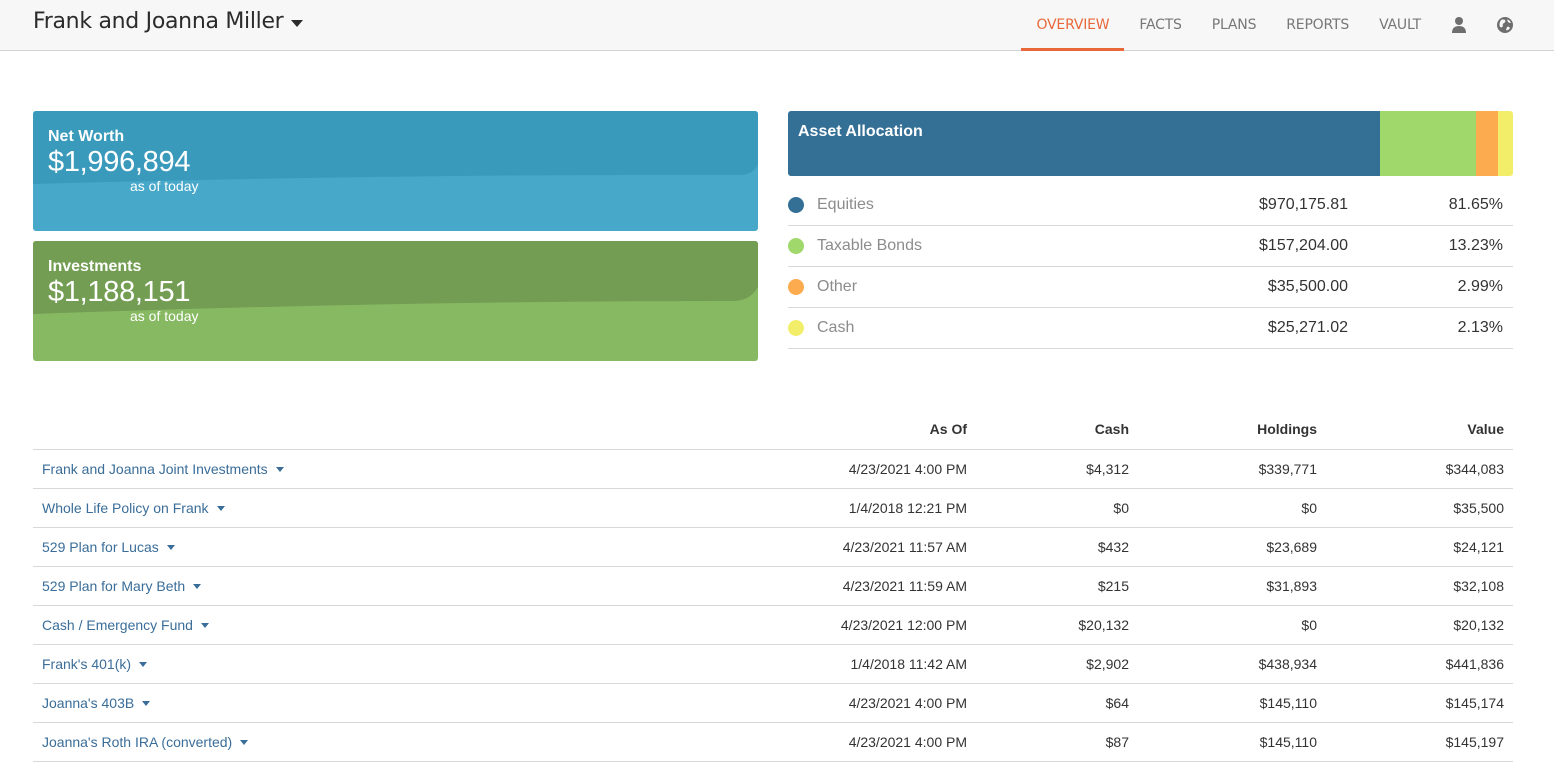 The image size is (1554, 769). I want to click on account-name: 529 Plan for Lucas, so click(100, 546).